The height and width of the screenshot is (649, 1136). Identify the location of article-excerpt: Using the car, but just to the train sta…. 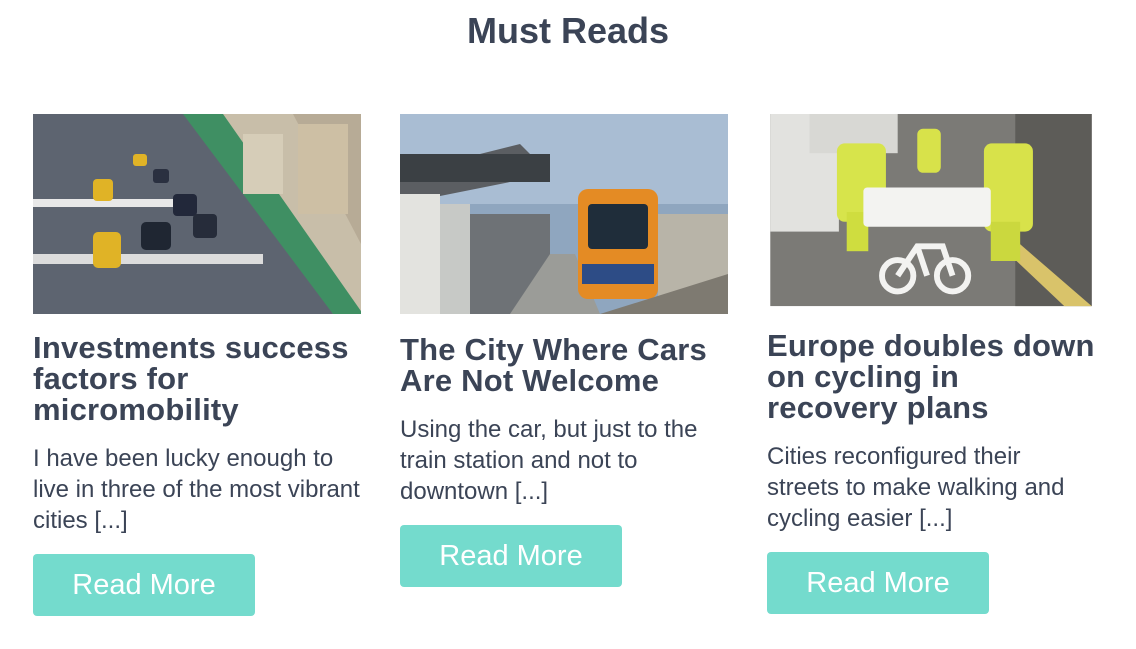
(549, 460).